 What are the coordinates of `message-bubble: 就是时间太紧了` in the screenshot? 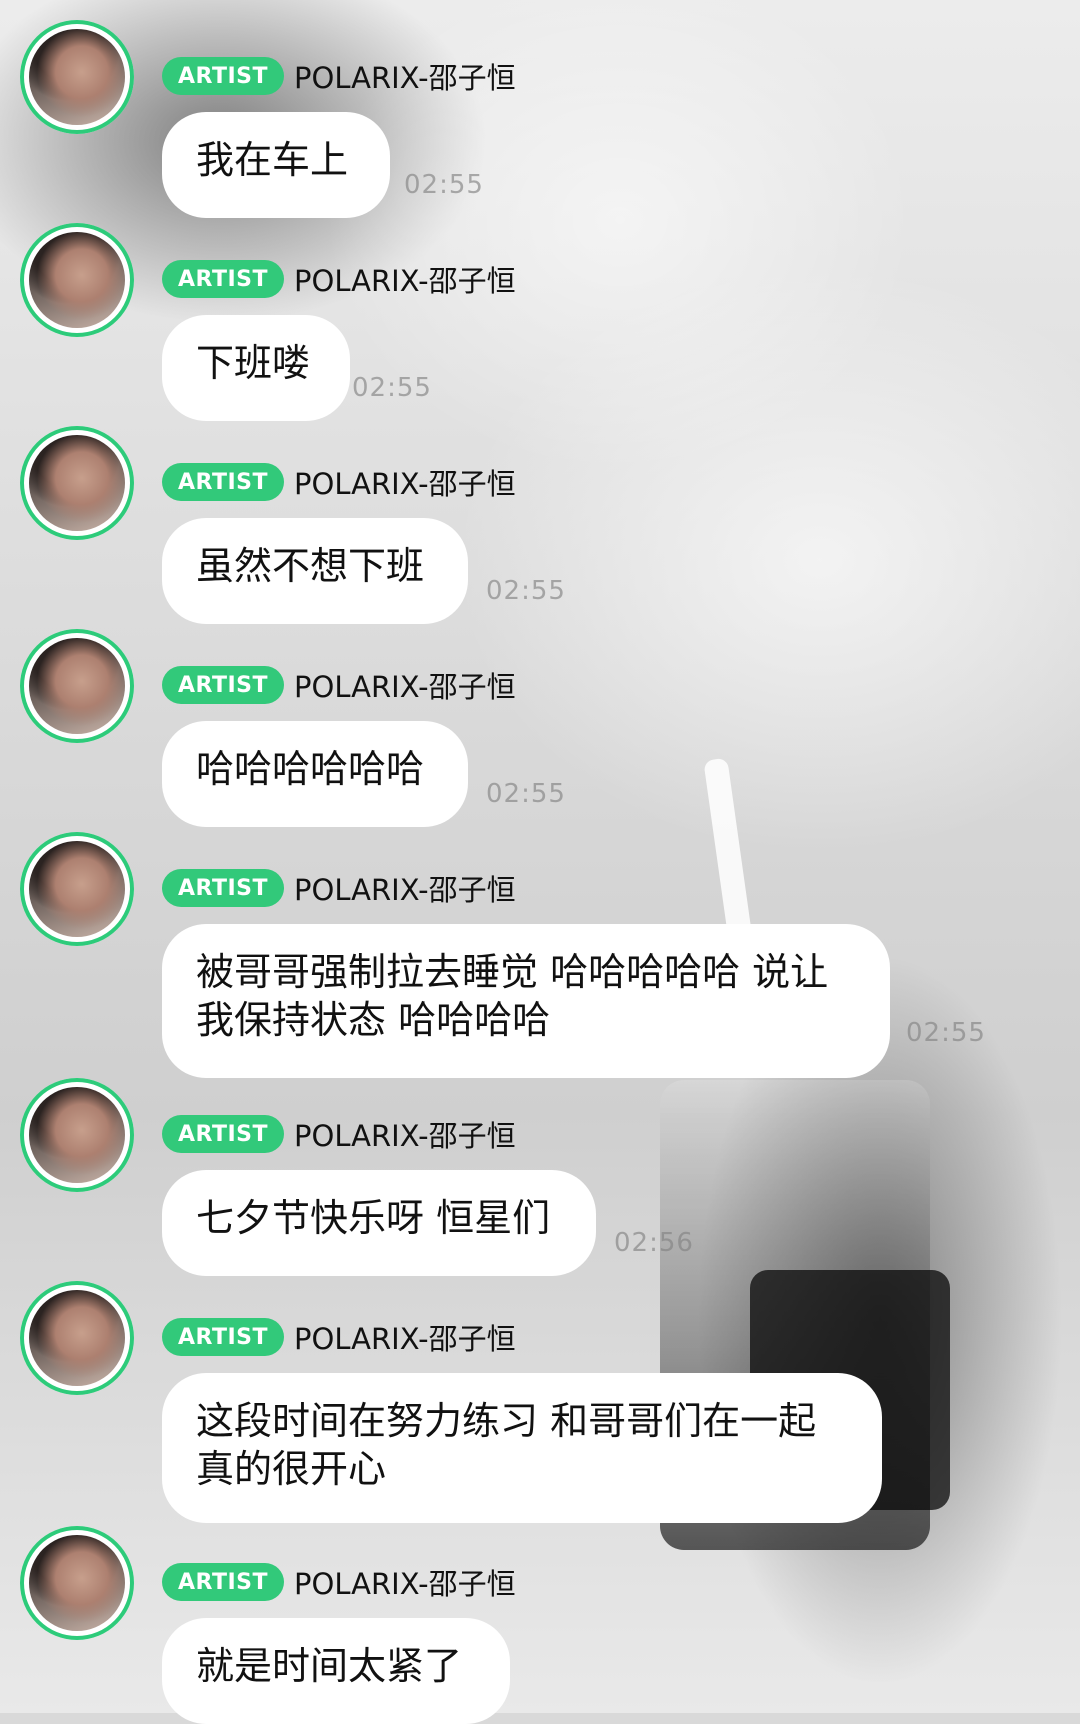 It's located at (336, 1671).